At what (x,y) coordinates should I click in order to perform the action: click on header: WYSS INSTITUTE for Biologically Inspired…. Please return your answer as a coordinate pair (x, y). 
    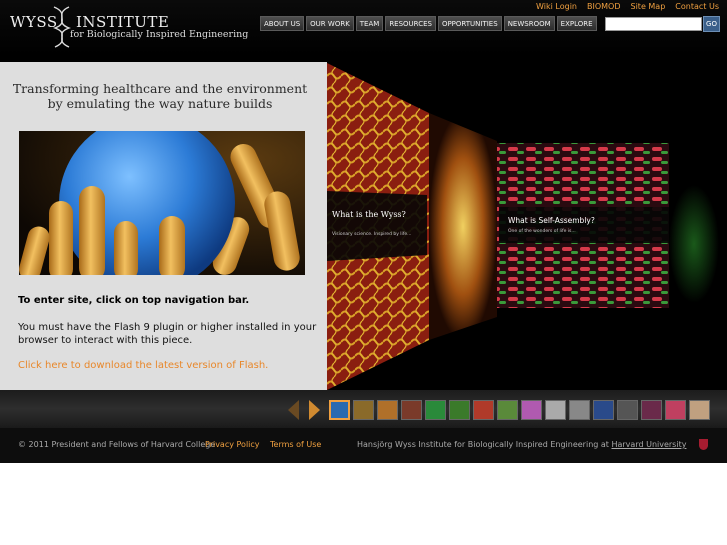
    Looking at the image, I should click on (363, 27).